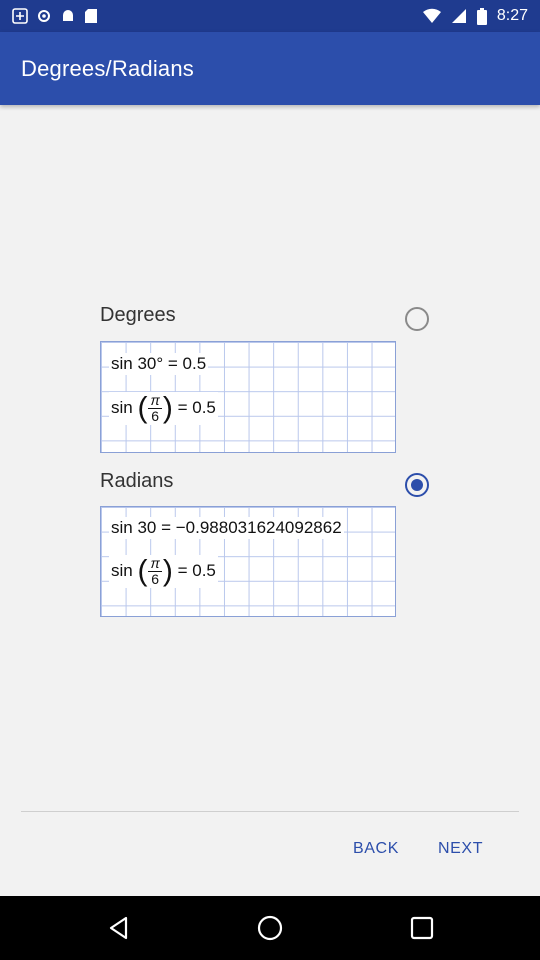 Image resolution: width=540 pixels, height=960 pixels. Describe the element at coordinates (68, 15) in the screenshot. I see `android-icon` at that location.